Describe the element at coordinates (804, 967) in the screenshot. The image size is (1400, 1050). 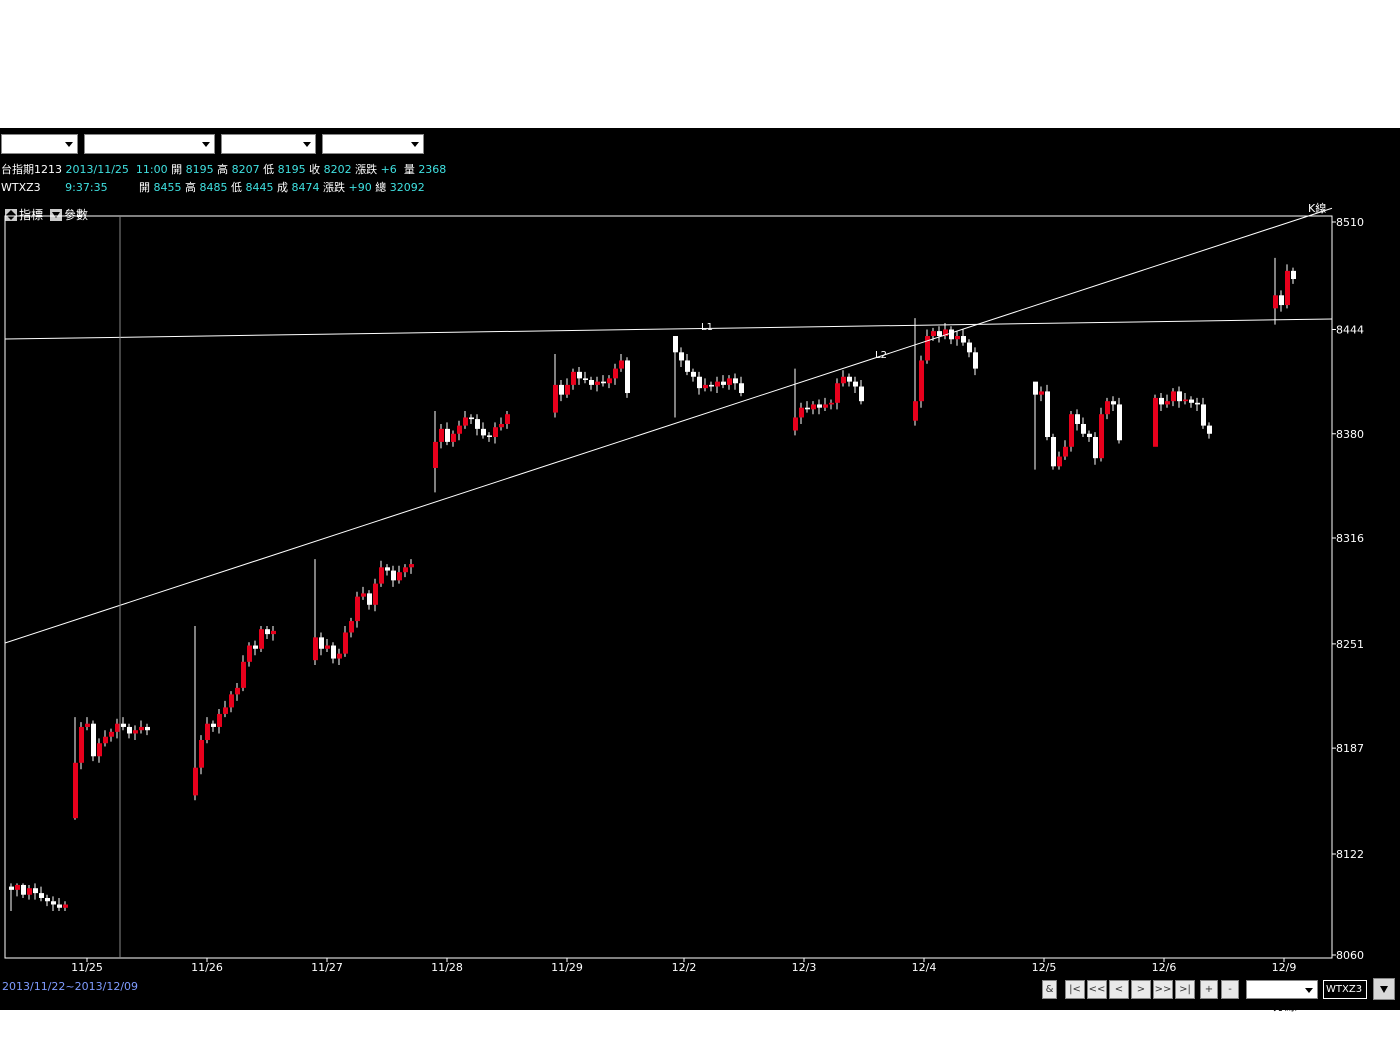
I see `x-tick-label: 12/3` at that location.